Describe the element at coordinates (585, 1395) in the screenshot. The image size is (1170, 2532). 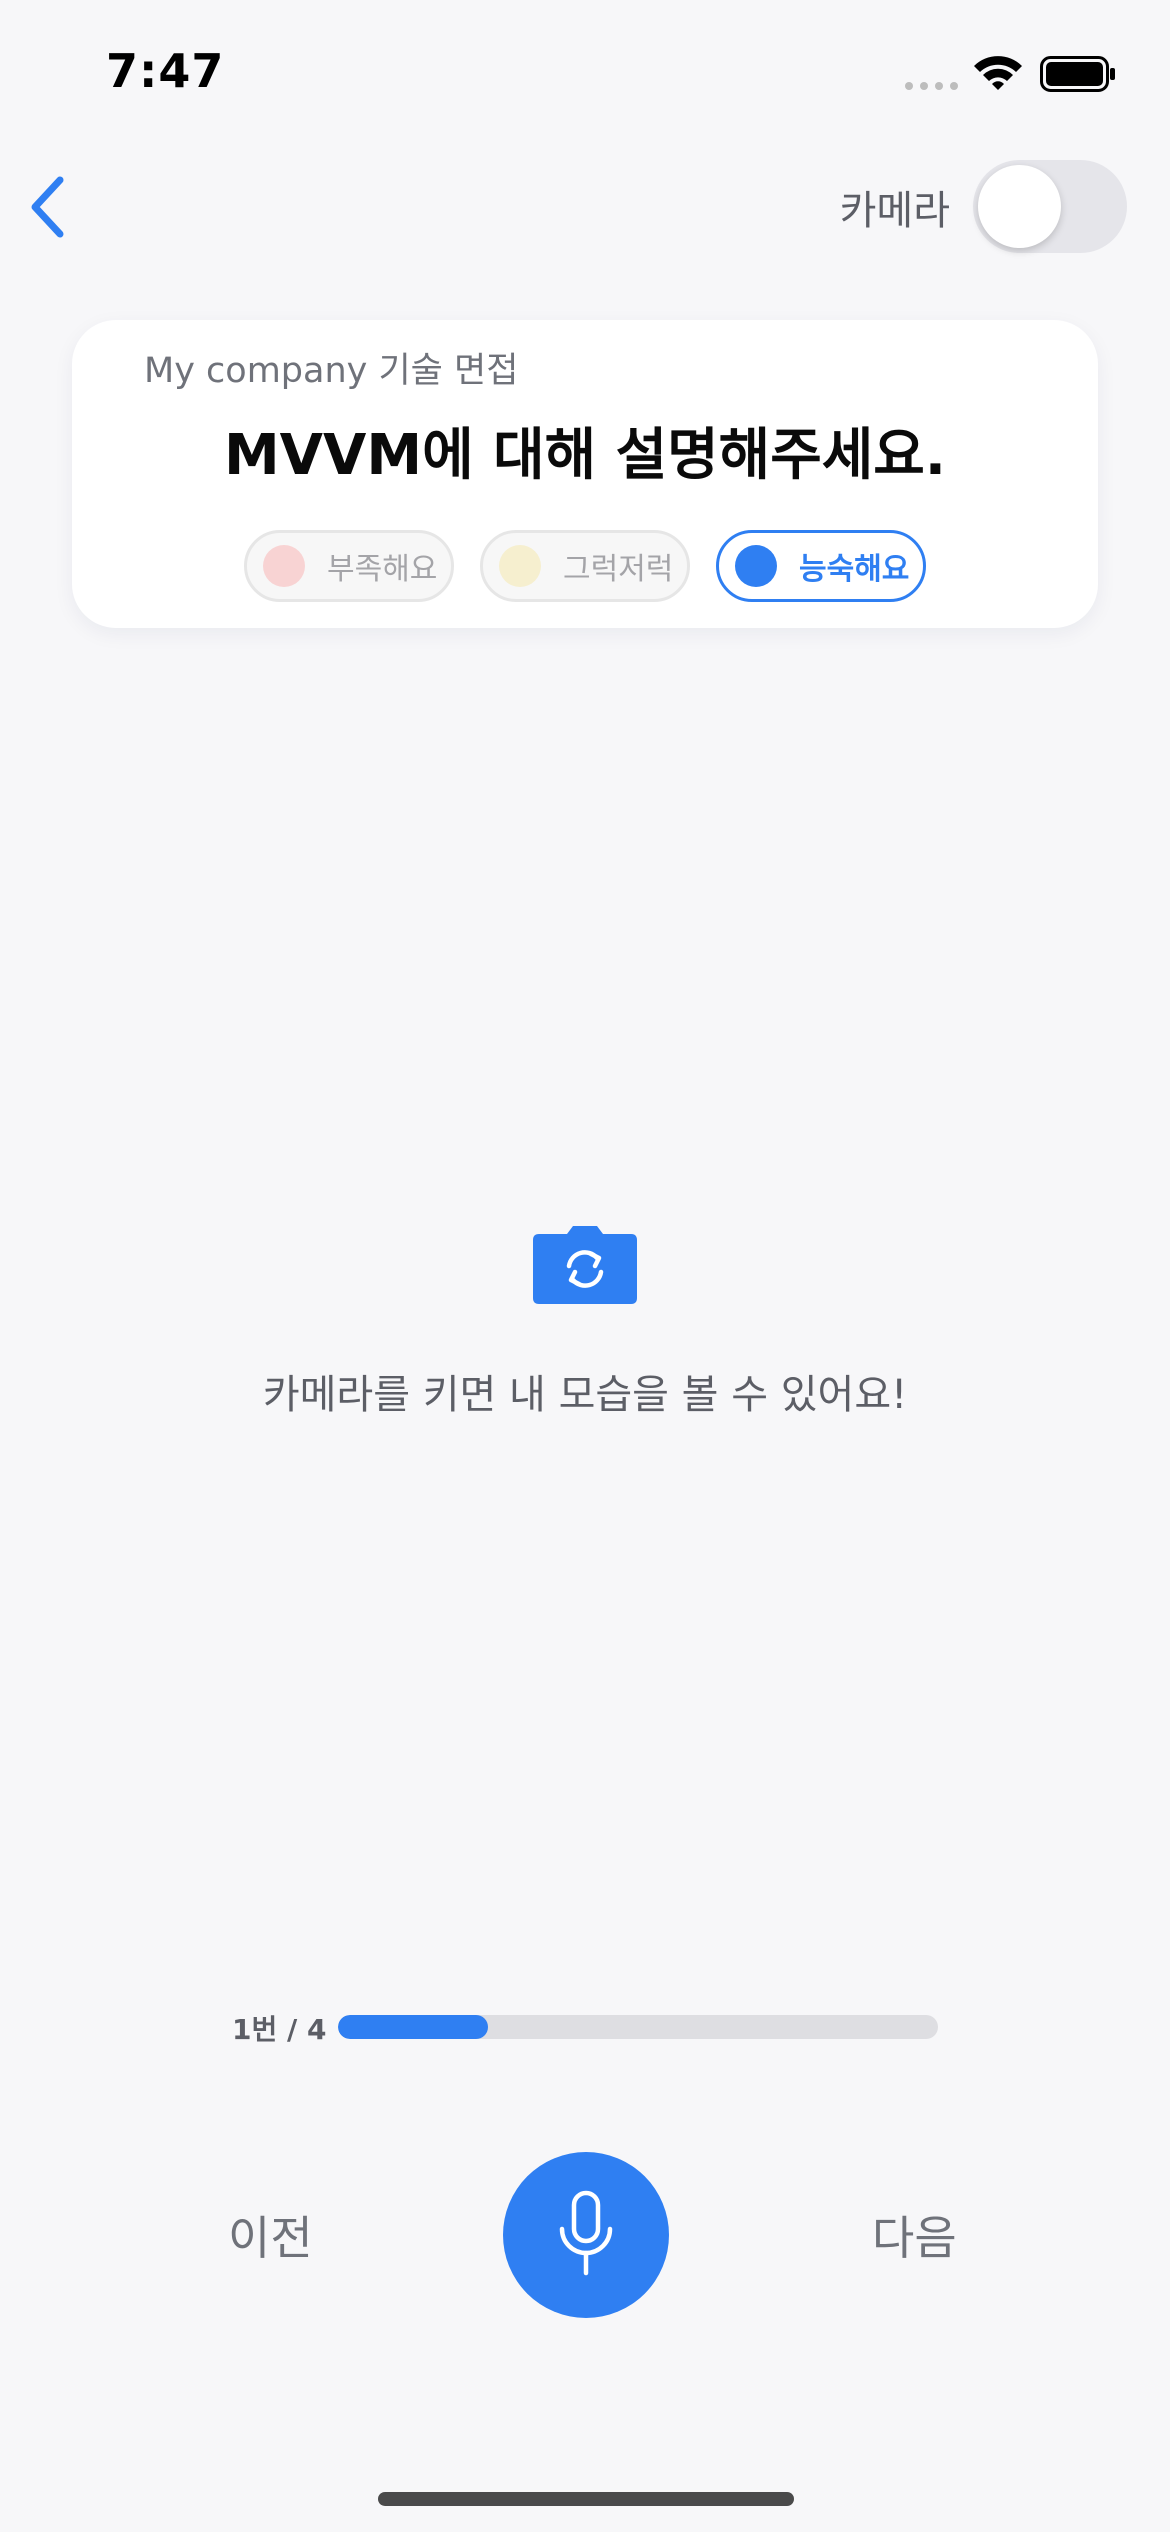
I see `camera-off-message: 카메라를 키면 내 모습을 볼 수 있어요!` at that location.